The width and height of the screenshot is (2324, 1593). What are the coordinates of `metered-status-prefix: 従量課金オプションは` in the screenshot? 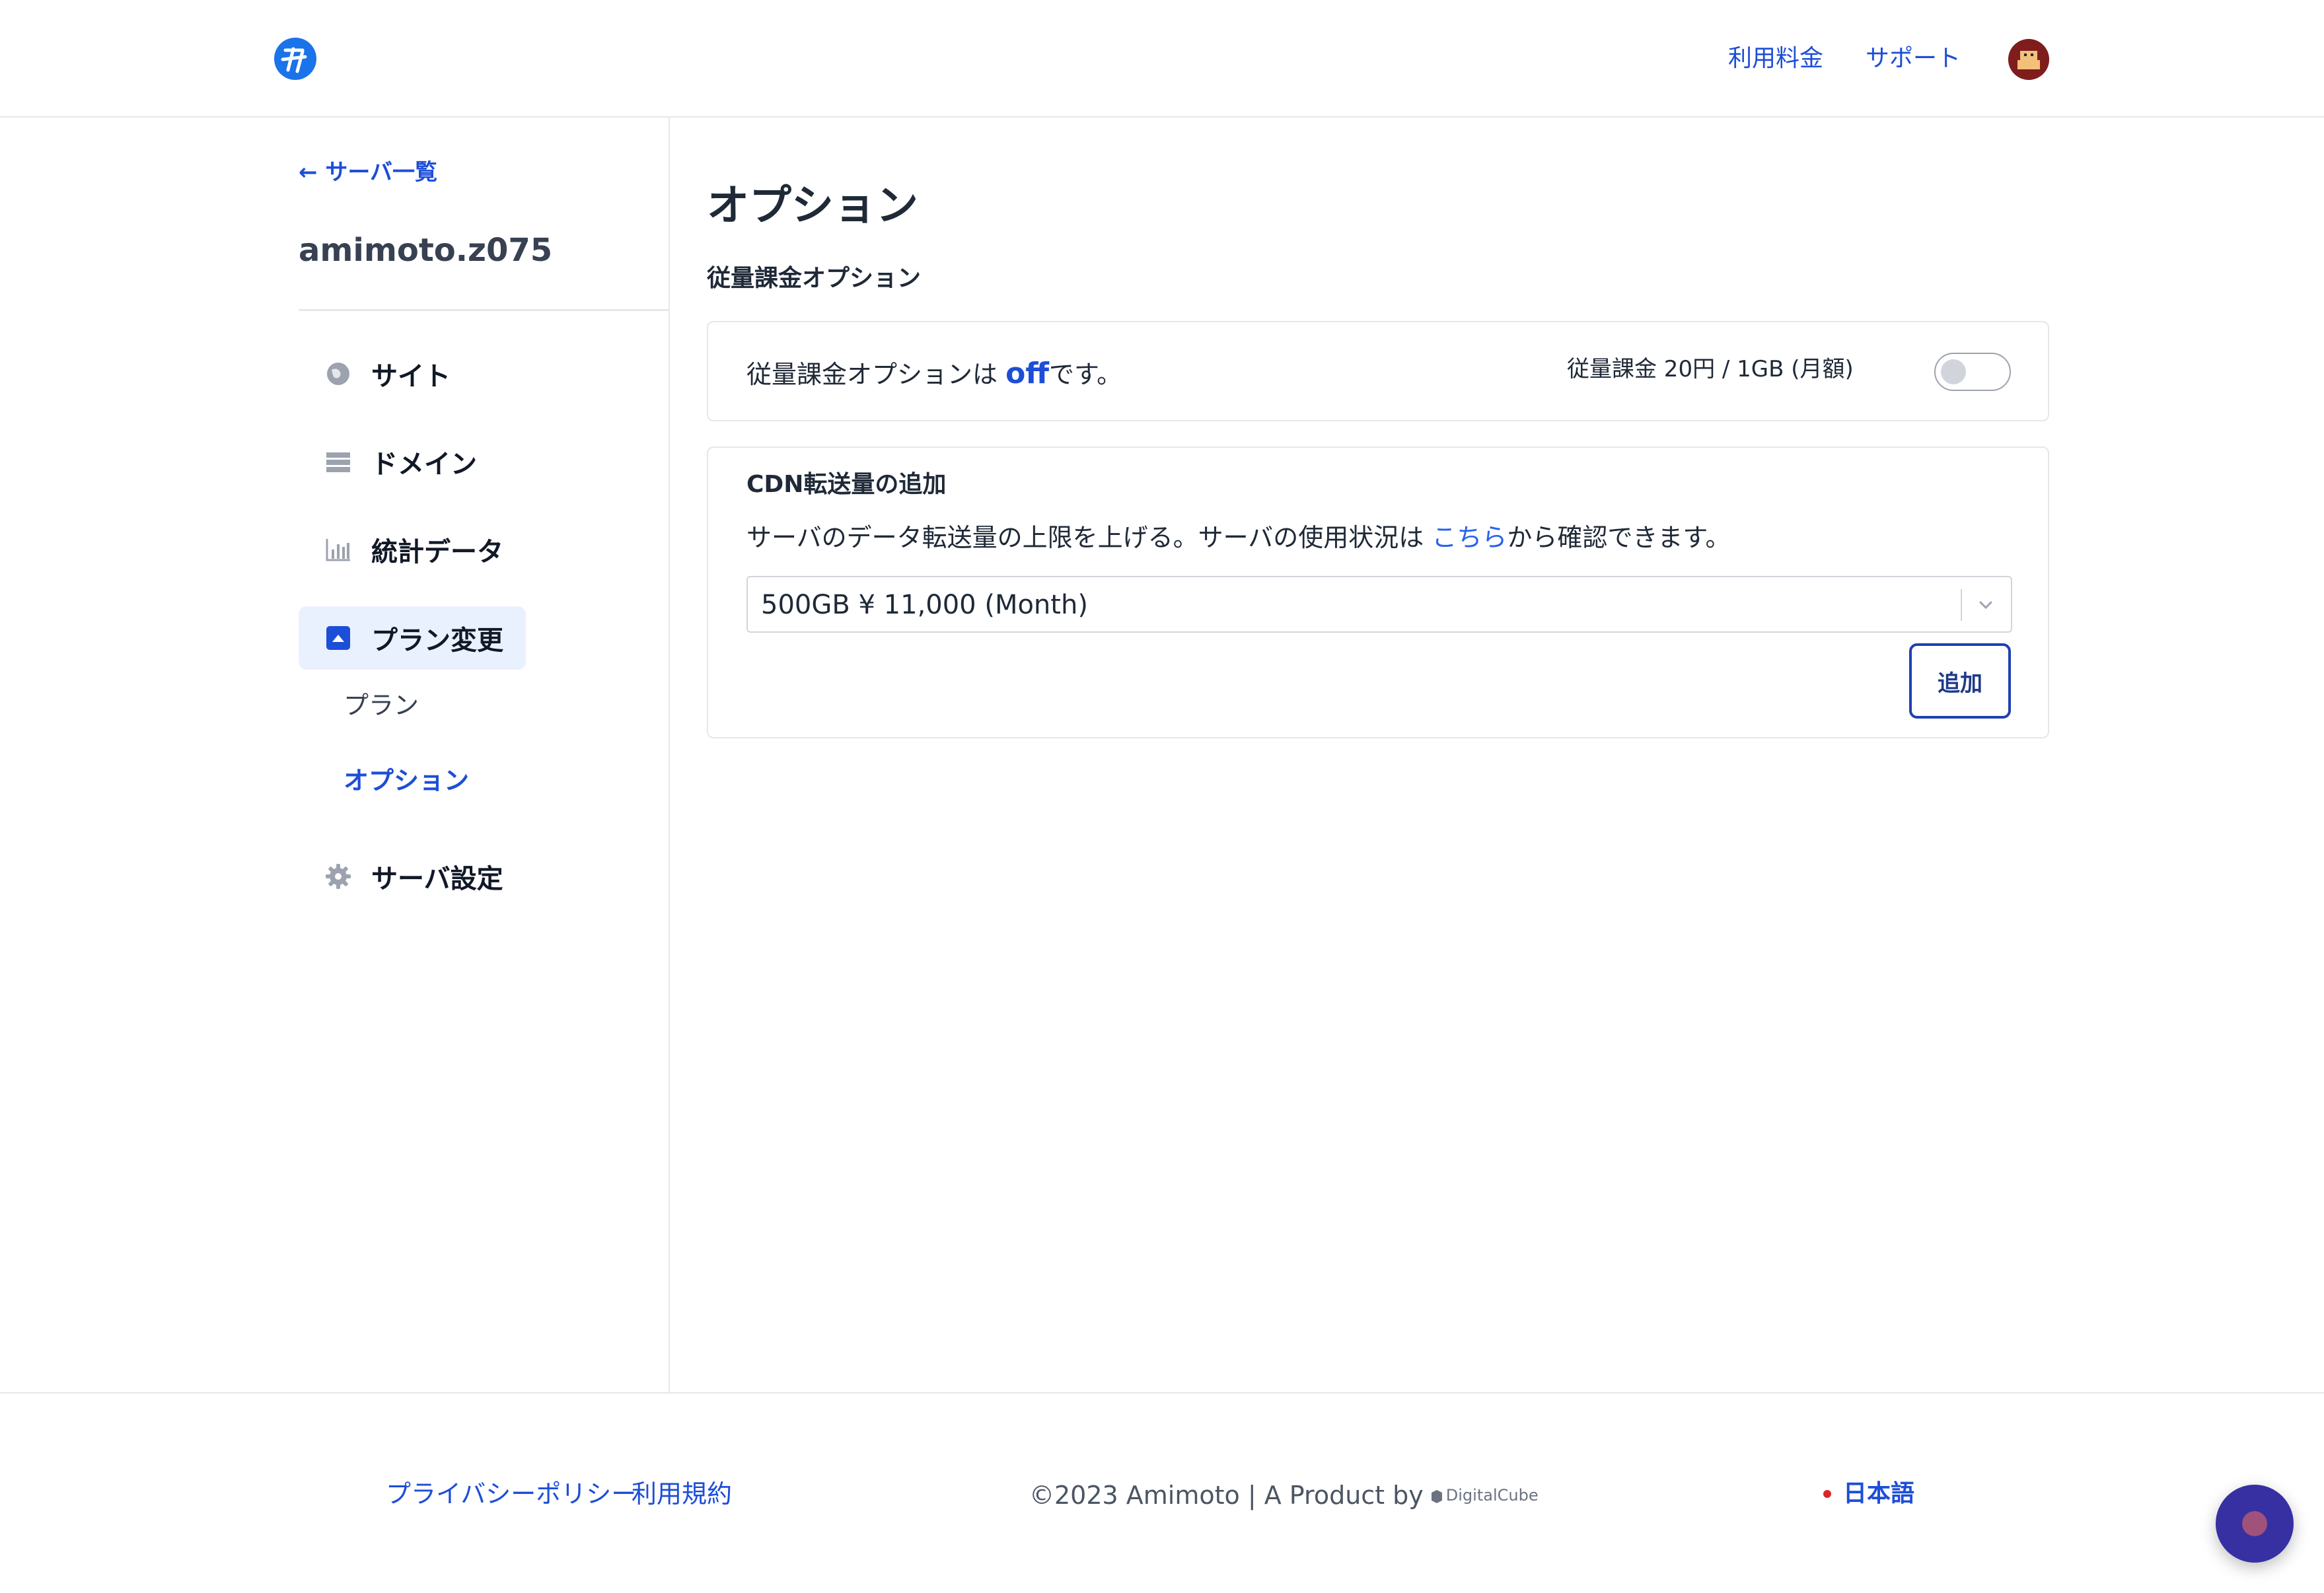 It's located at (876, 374).